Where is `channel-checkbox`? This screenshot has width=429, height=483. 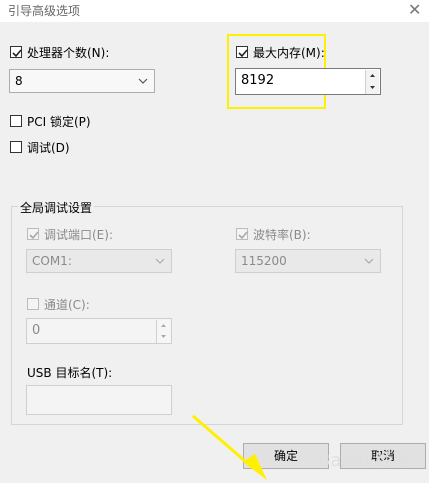
channel-checkbox is located at coordinates (33, 304).